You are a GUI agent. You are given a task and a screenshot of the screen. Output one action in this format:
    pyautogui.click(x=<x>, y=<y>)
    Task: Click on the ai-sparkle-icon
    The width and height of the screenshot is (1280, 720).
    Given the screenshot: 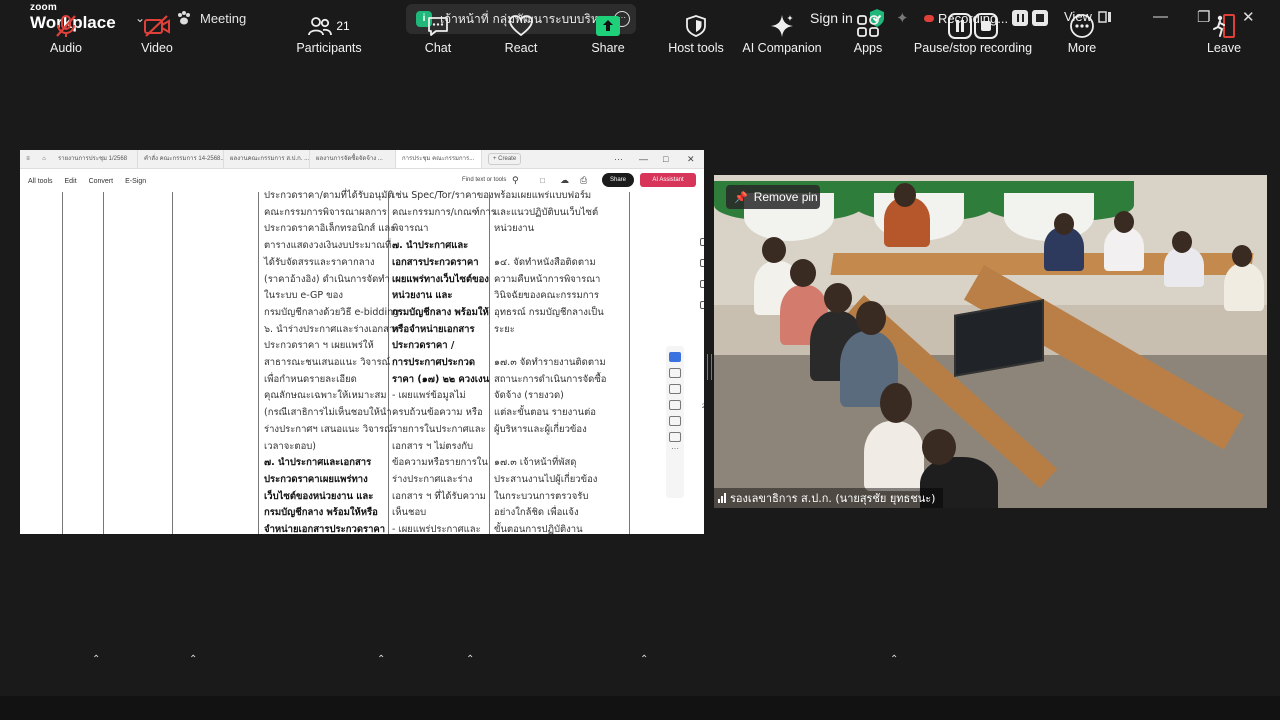 What is the action you would take?
    pyautogui.click(x=782, y=26)
    